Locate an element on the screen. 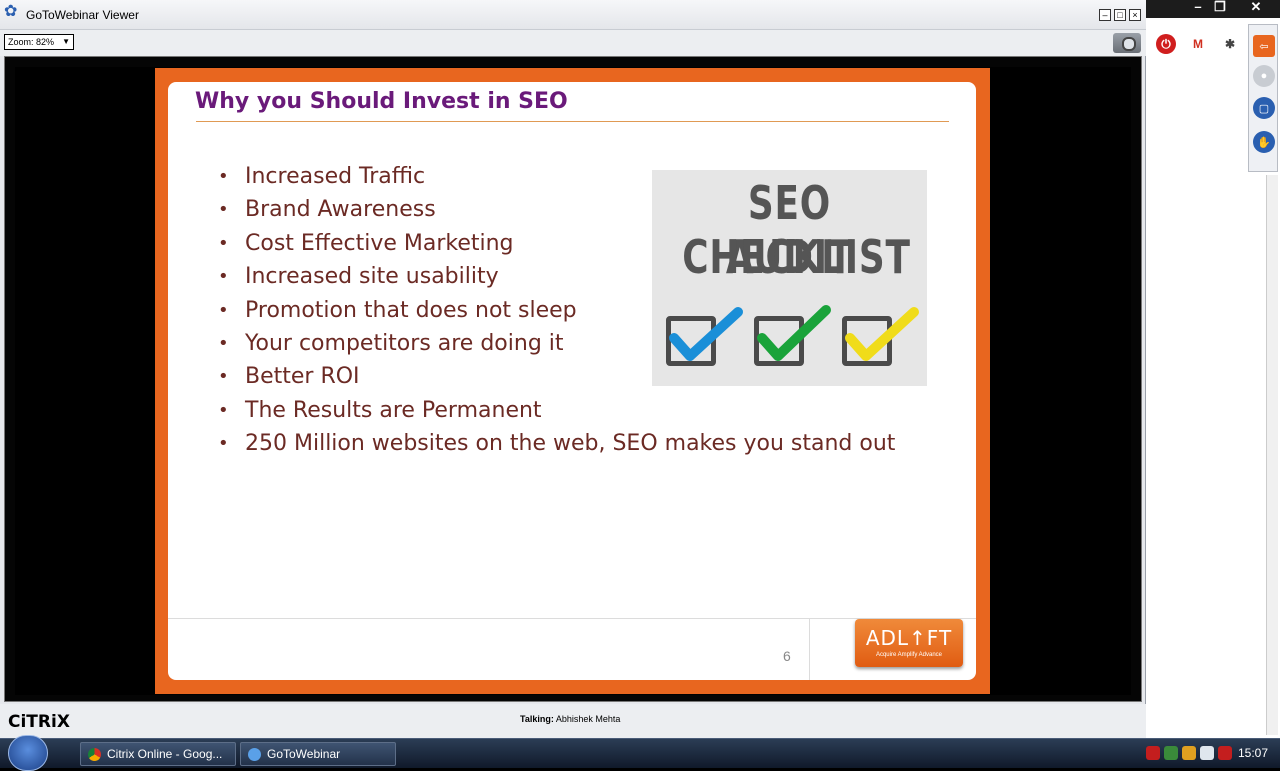  users-icon is located at coordinates (1189, 753).